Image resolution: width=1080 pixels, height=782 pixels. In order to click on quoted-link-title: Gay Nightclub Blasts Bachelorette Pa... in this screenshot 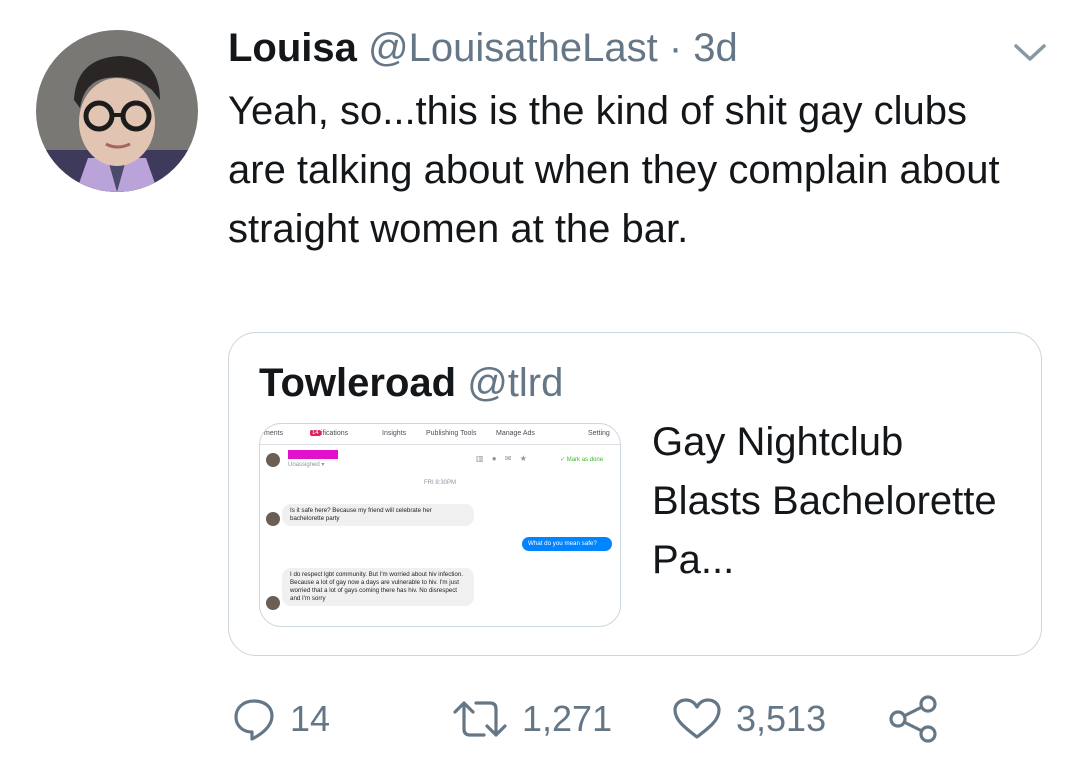, I will do `click(824, 501)`.